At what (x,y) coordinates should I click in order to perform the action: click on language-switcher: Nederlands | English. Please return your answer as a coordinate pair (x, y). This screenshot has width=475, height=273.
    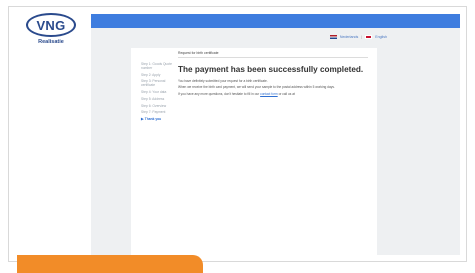
    Looking at the image, I should click on (358, 37).